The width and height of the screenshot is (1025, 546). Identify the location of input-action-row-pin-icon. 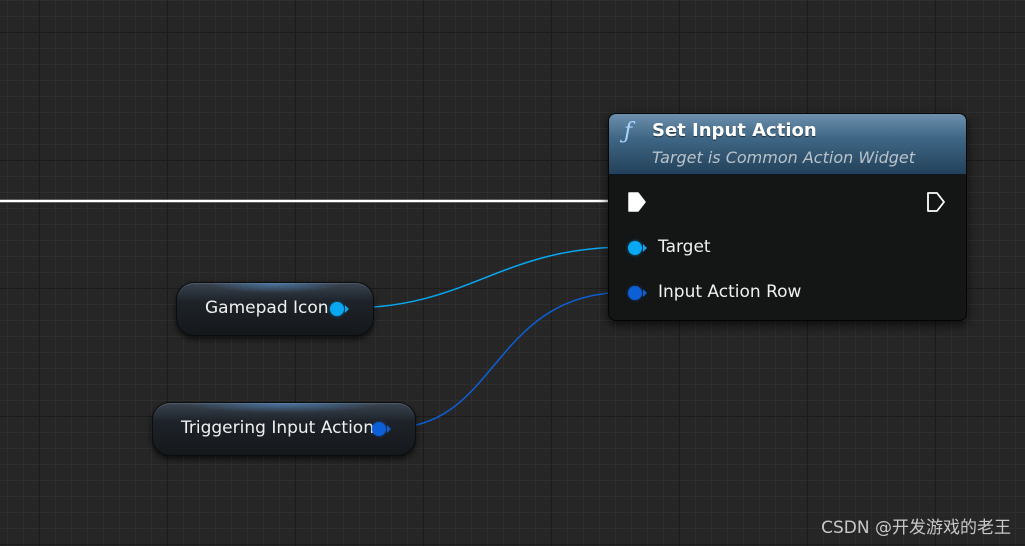
(637, 293).